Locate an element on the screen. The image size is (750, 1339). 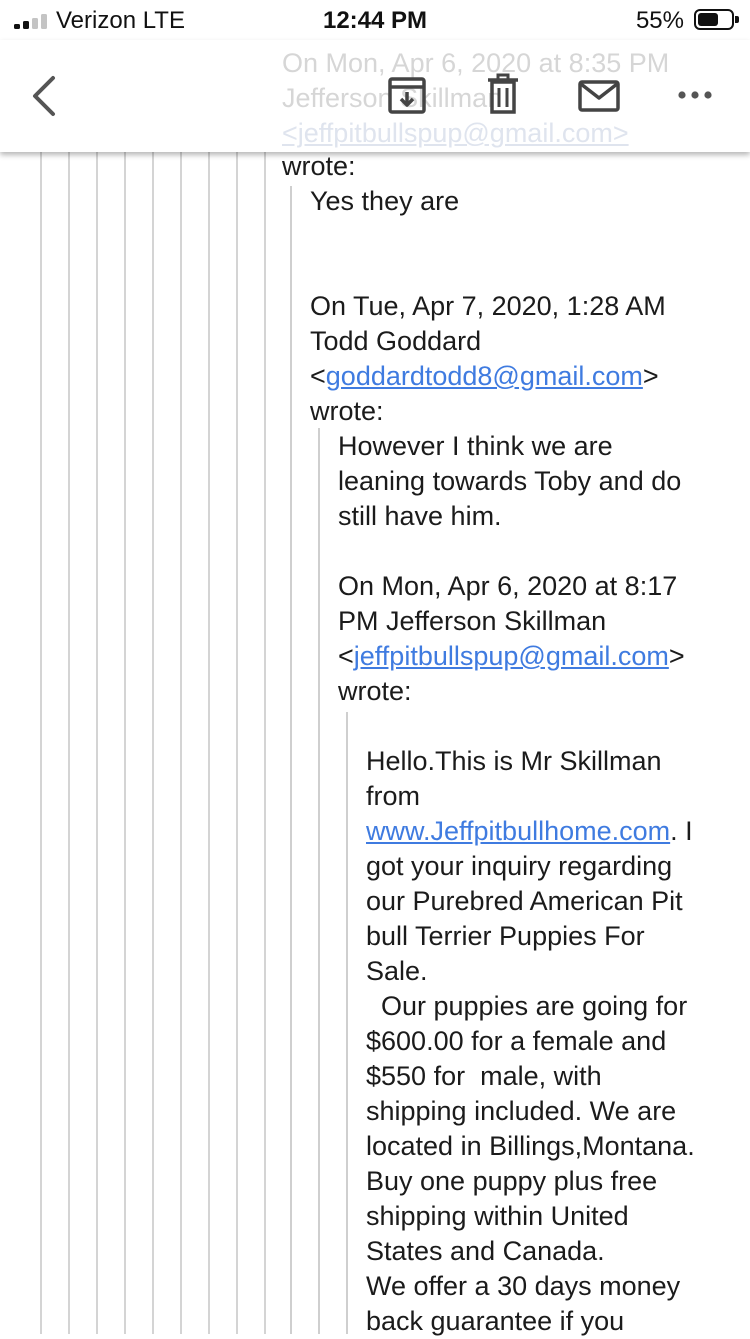
message-line: We offer a 30 days money is located at coordinates (523, 1286).